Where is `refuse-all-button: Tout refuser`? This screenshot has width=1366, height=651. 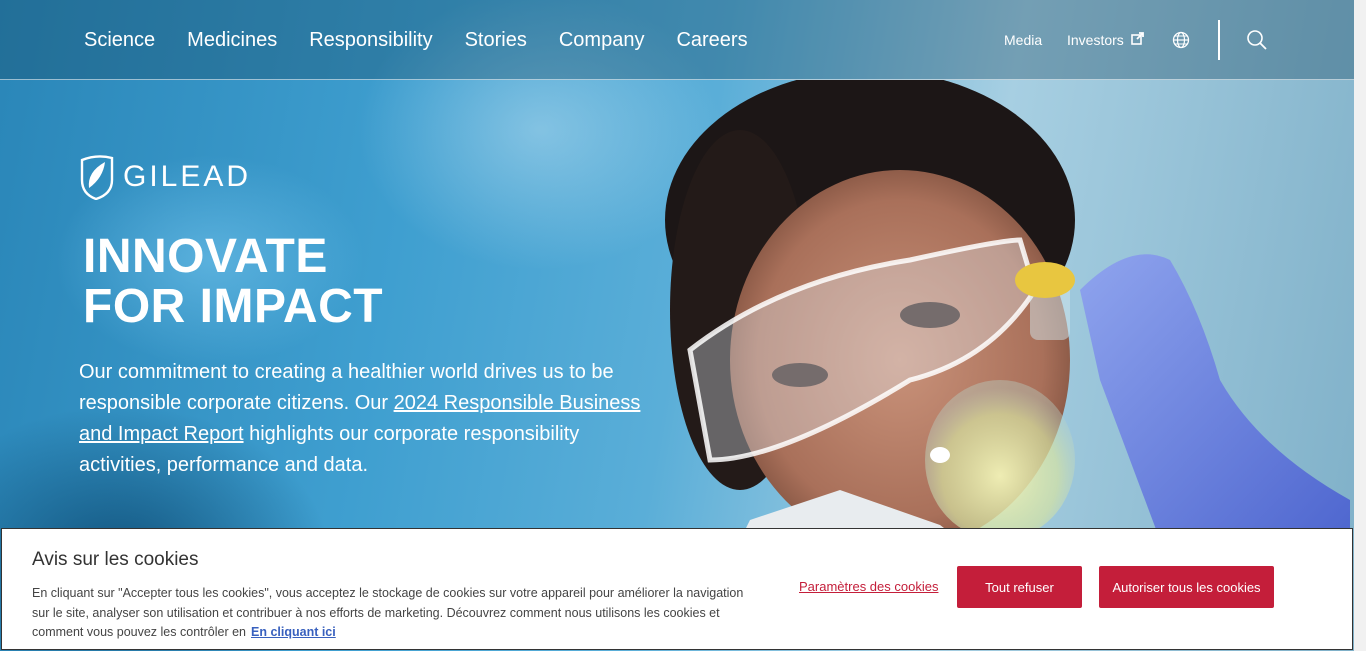
refuse-all-button: Tout refuser is located at coordinates (1019, 587).